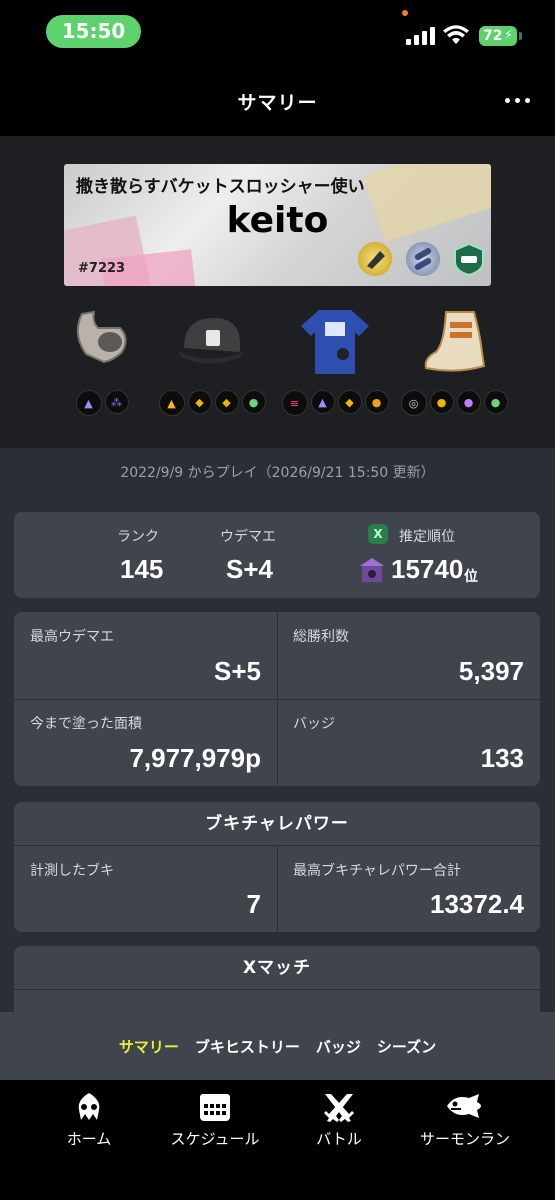  I want to click on rank-badge-icon, so click(469, 259).